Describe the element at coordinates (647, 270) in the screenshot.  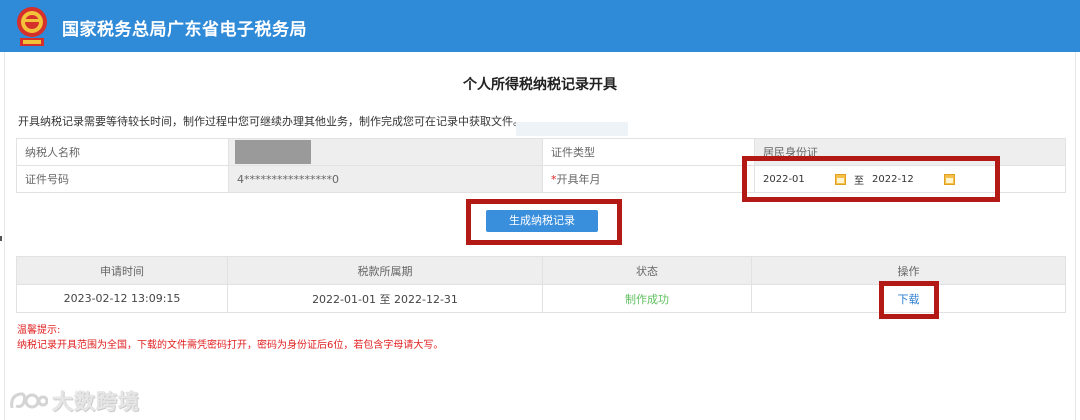
I see `header-status: 状态` at that location.